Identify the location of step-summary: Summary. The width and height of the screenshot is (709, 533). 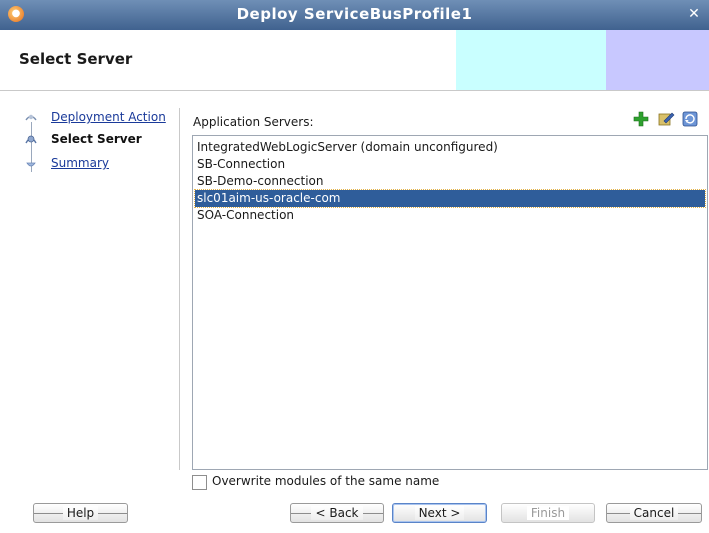
(99, 165).